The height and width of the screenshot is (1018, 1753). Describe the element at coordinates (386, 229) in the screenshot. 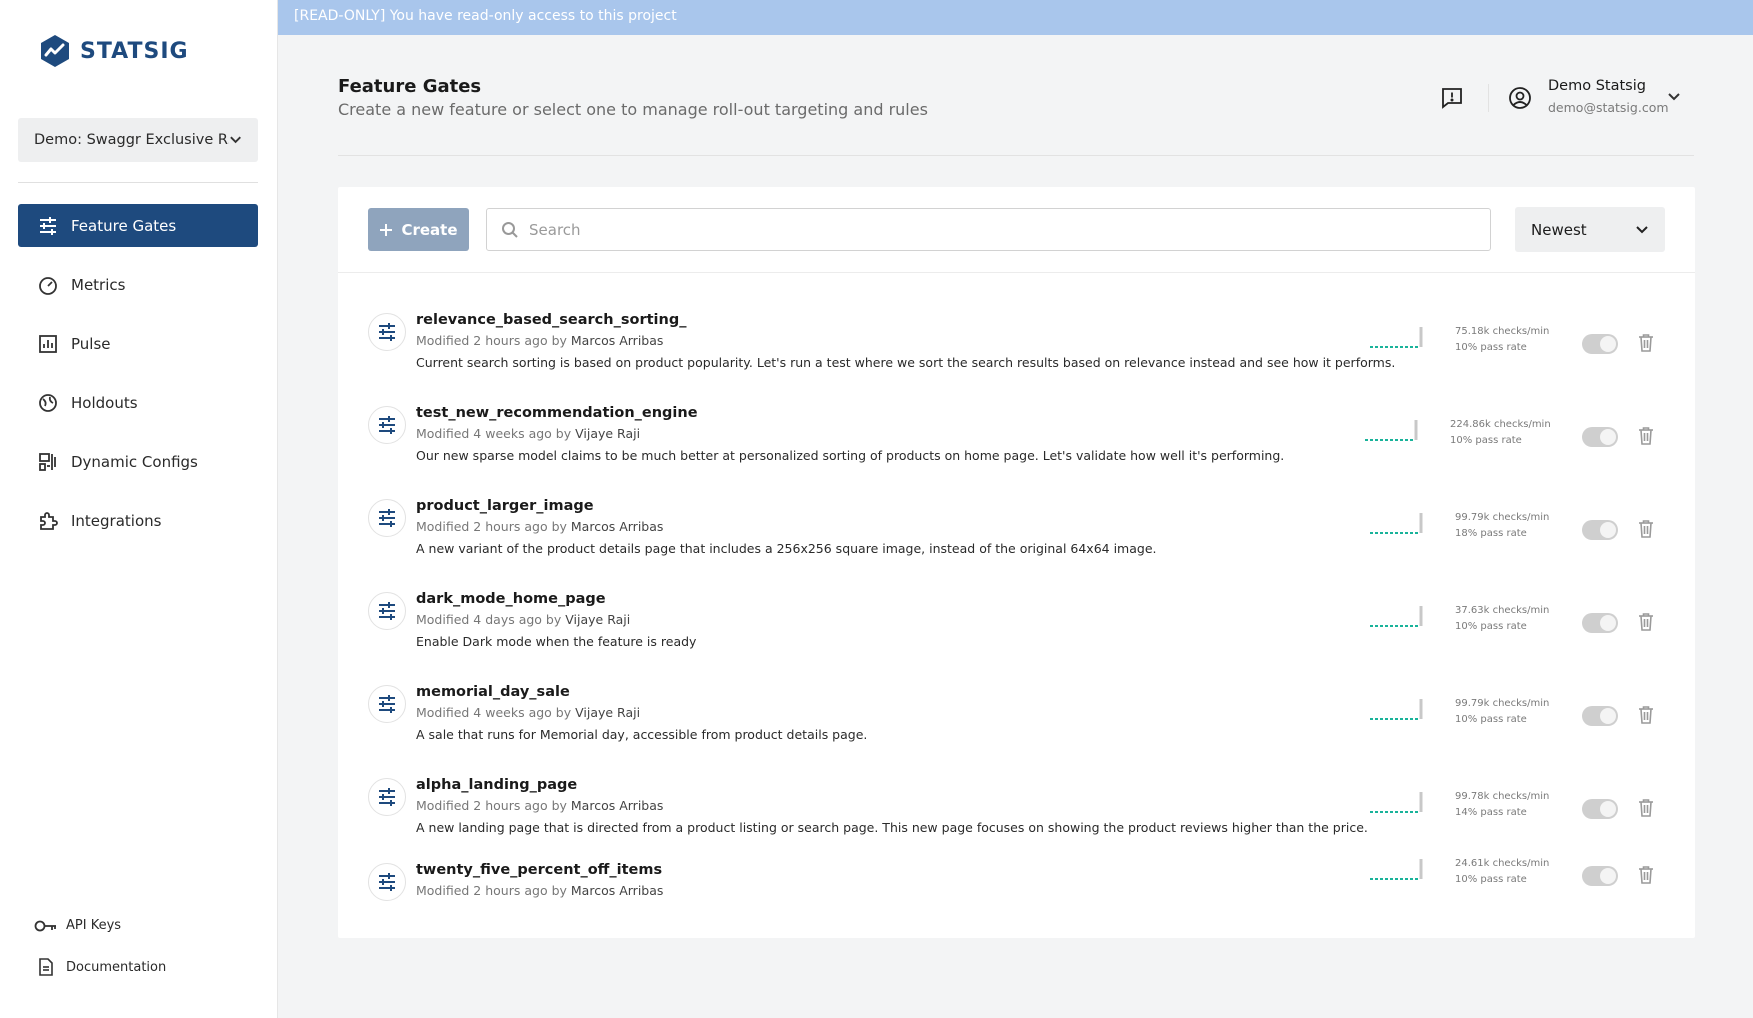

I see `plus-icon` at that location.